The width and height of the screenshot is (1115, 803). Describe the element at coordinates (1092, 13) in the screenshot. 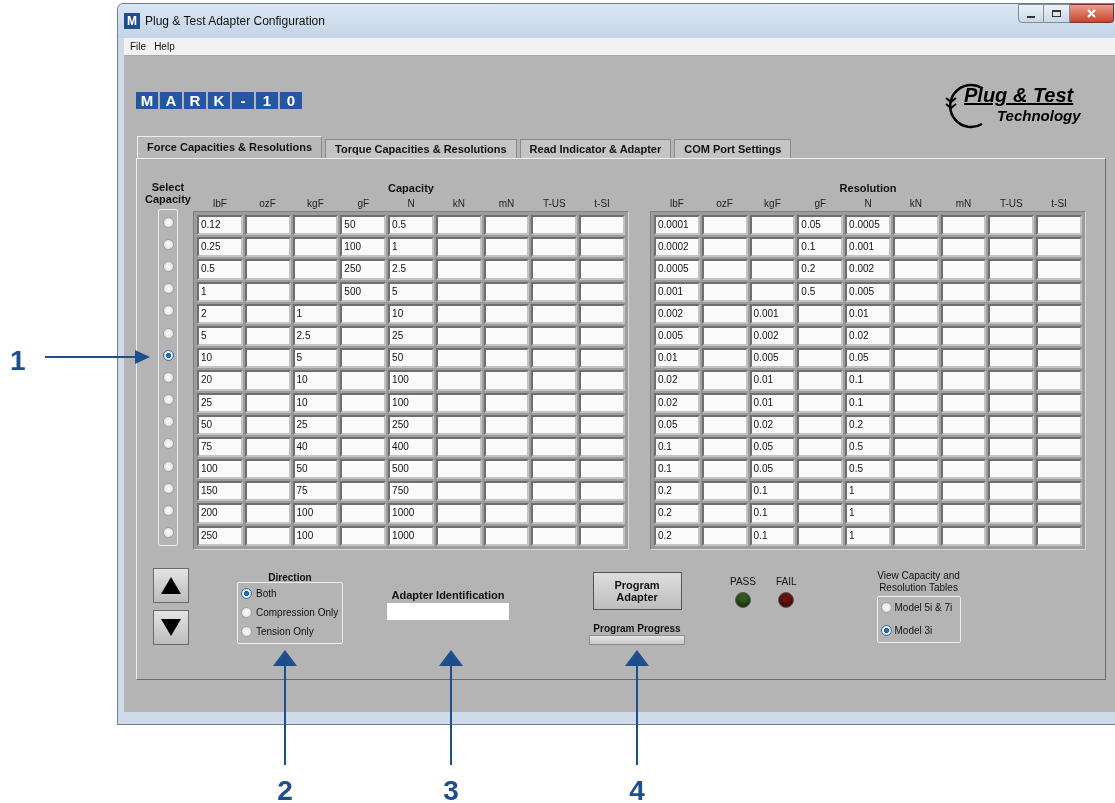

I see `close-button` at that location.